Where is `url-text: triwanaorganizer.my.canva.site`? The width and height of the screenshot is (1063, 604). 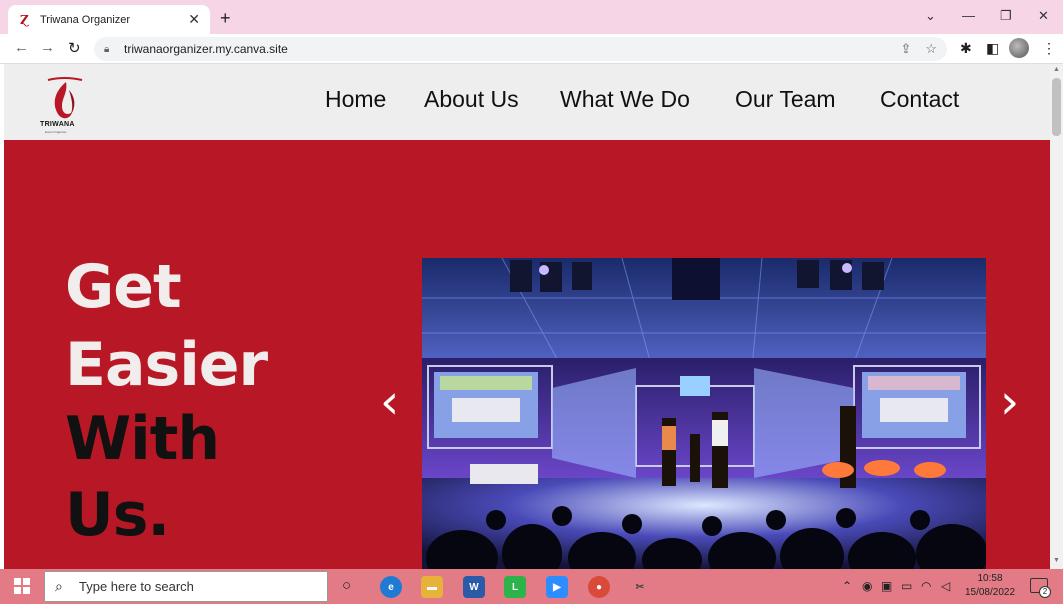
url-text: triwanaorganizer.my.canva.site is located at coordinates (505, 49).